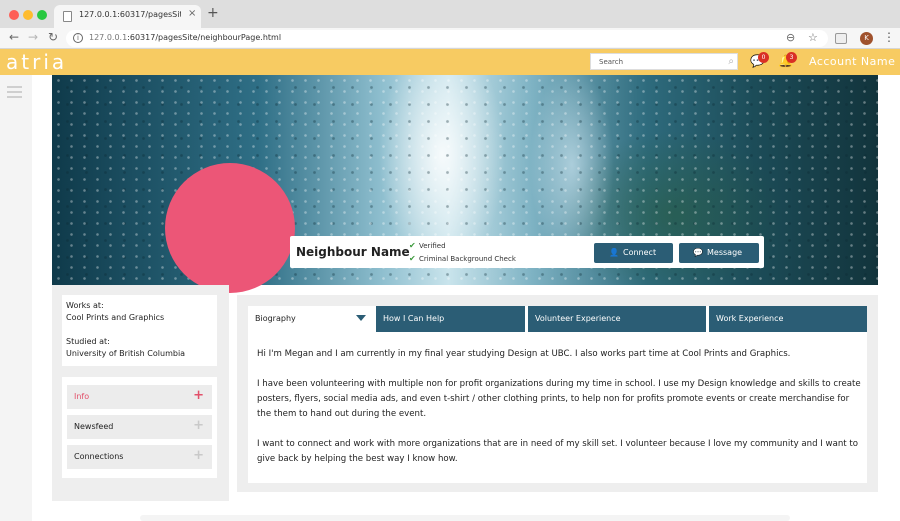 The width and height of the screenshot is (900, 521). What do you see at coordinates (813, 38) in the screenshot?
I see `bookmark-star-icon: ☆` at bounding box center [813, 38].